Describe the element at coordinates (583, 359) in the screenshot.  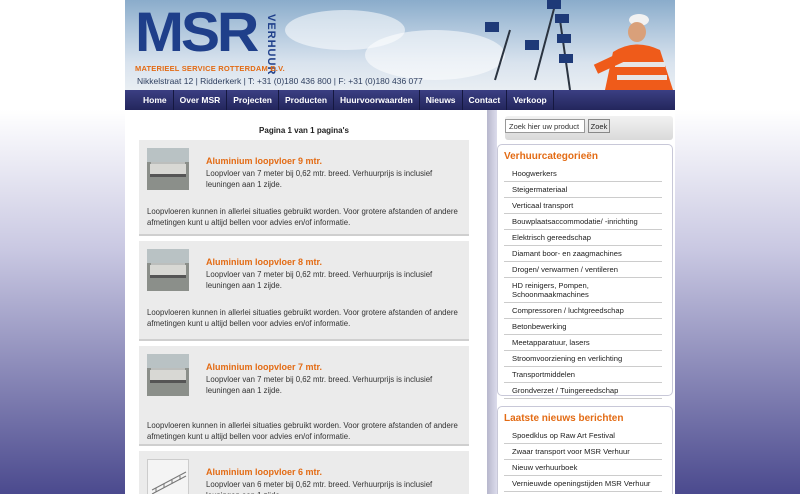
I see `category-item: Stroomvoorziening en verlichting` at that location.